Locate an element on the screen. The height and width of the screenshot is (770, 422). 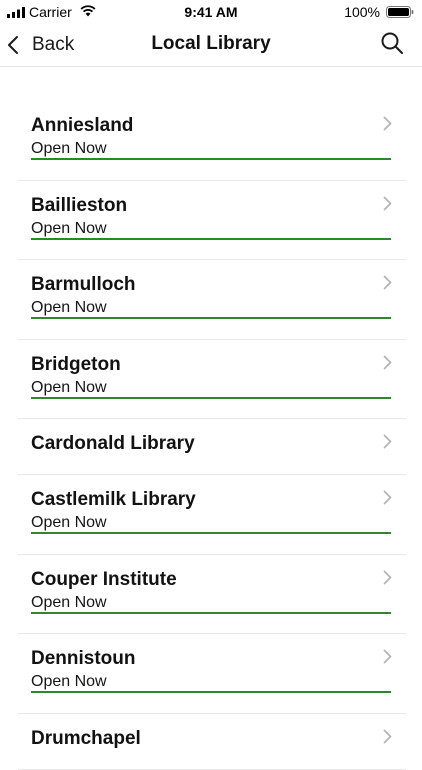
library-row: Baillieston Open Now is located at coordinates (212, 220).